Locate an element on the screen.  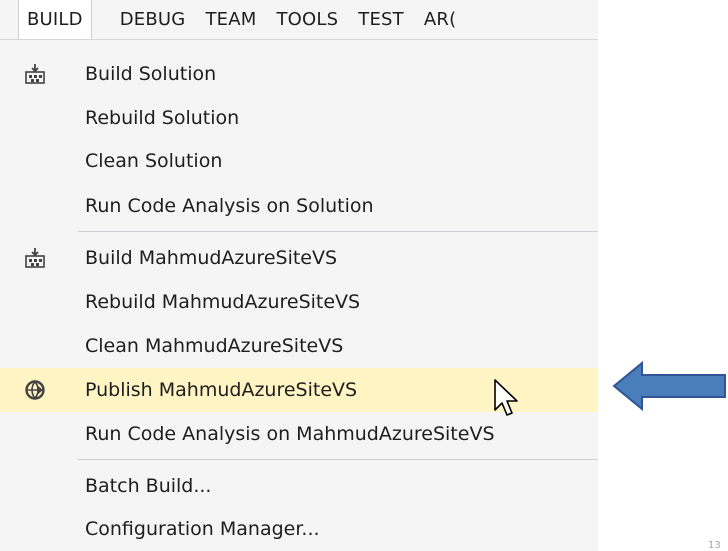
menu-item-build-project: Build MahmudAzureSiteVS is located at coordinates (299, 258).